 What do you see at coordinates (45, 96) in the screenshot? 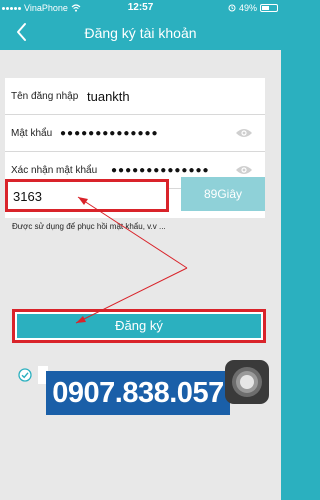
I see `username-label: Tên đăng nhập` at bounding box center [45, 96].